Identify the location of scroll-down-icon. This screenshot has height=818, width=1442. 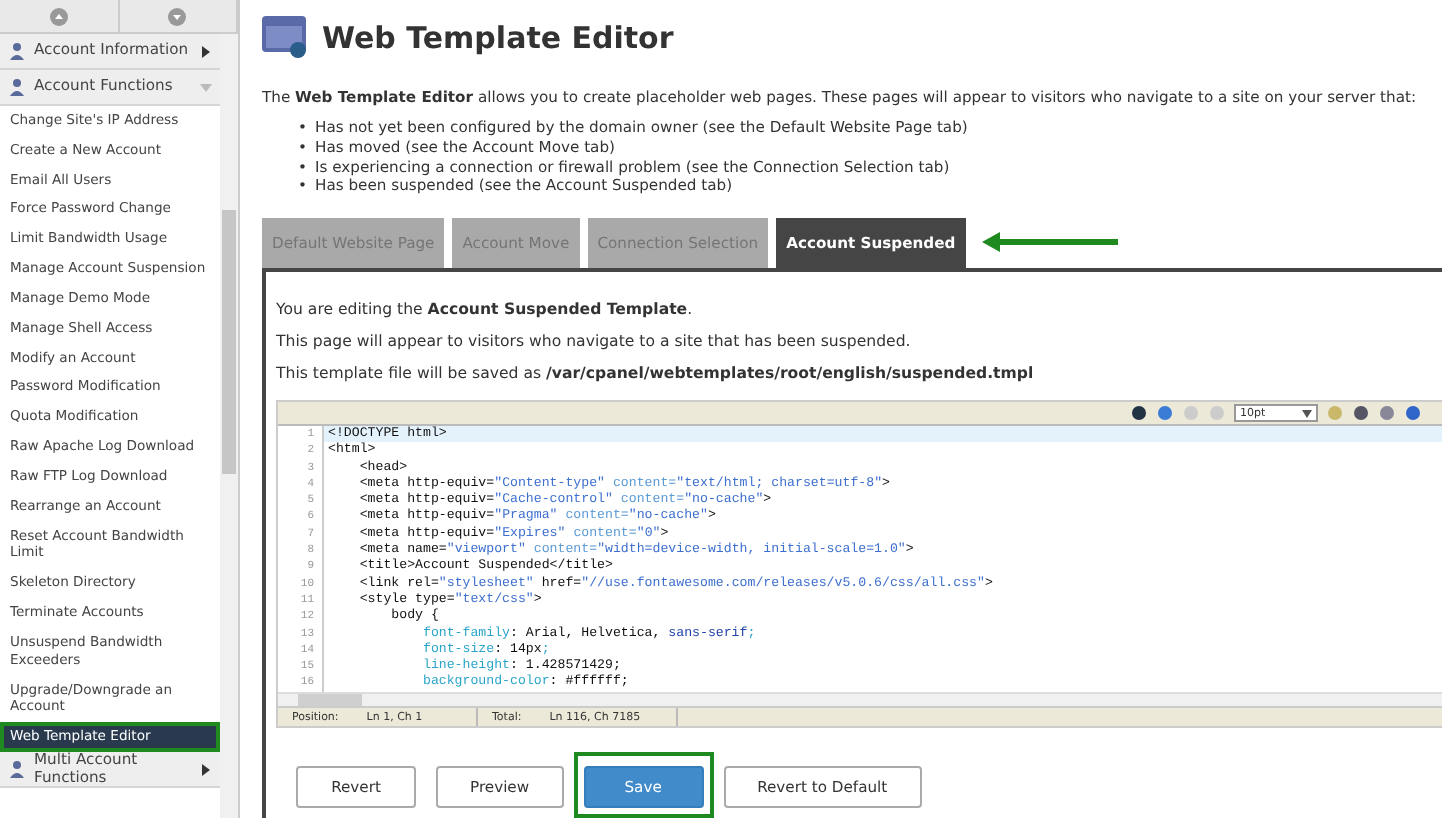
(177, 16).